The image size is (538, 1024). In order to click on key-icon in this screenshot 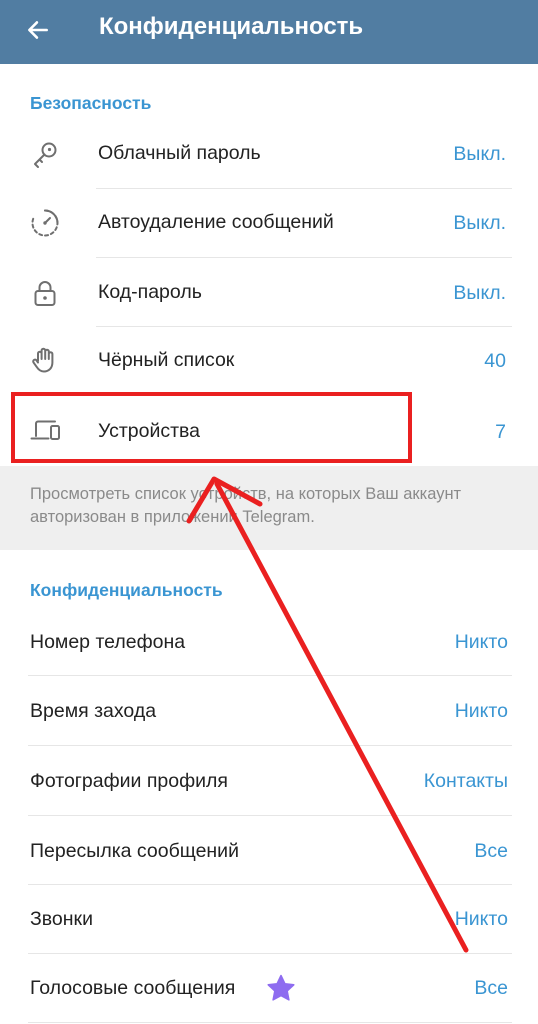, I will do `click(45, 154)`.